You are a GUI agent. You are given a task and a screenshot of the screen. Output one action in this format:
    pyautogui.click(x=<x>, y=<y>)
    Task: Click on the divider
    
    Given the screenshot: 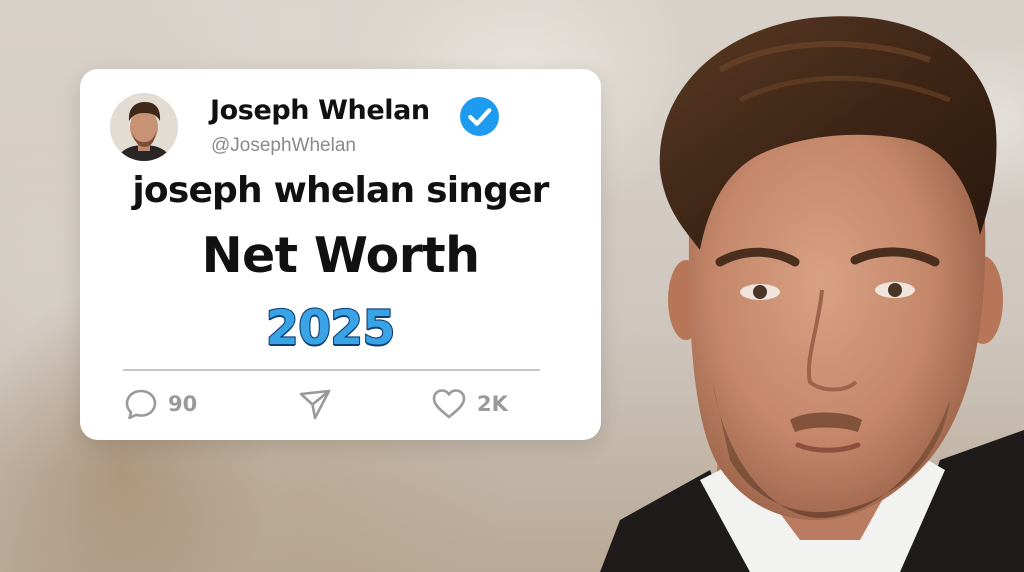 What is the action you would take?
    pyautogui.click(x=331, y=370)
    